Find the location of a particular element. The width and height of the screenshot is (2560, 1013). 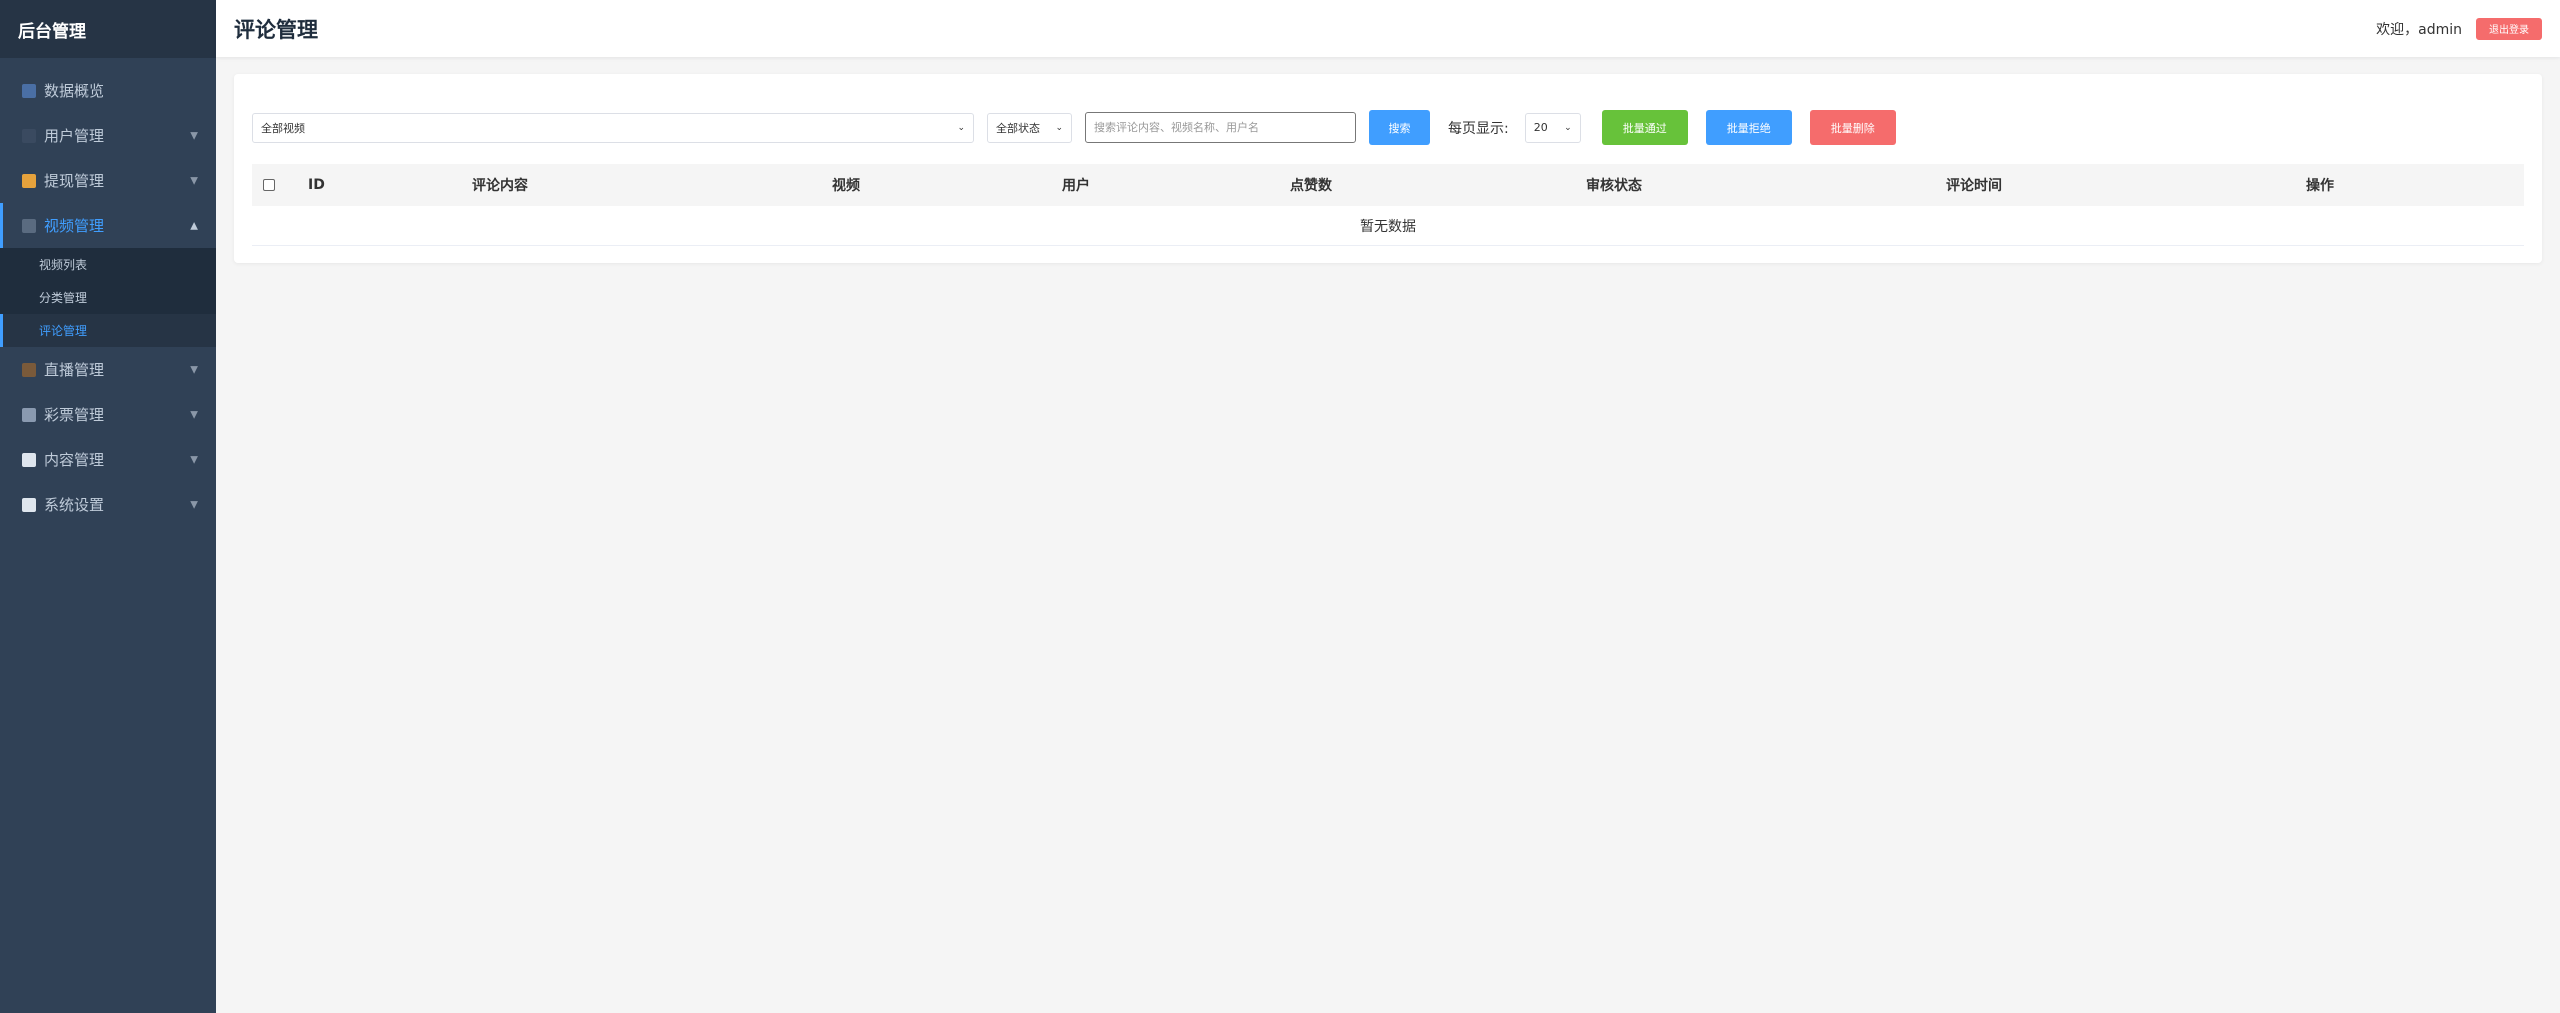

batch-approve-button: 批量通过 is located at coordinates (1644, 127).